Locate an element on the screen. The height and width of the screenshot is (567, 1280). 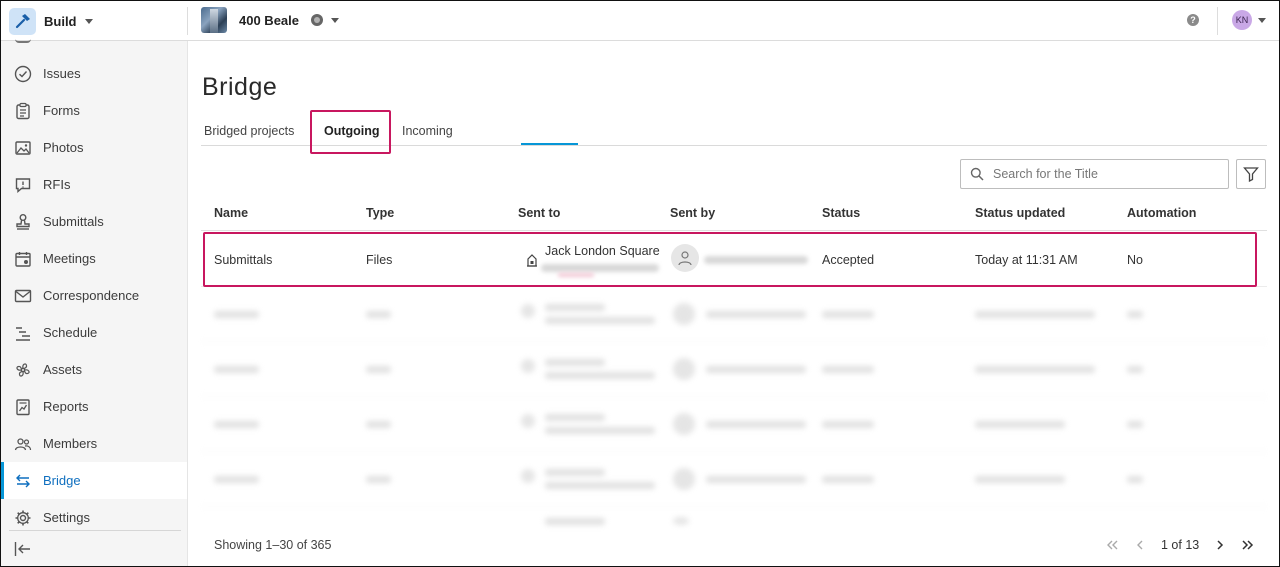
hammer-icon is located at coordinates (22, 21).